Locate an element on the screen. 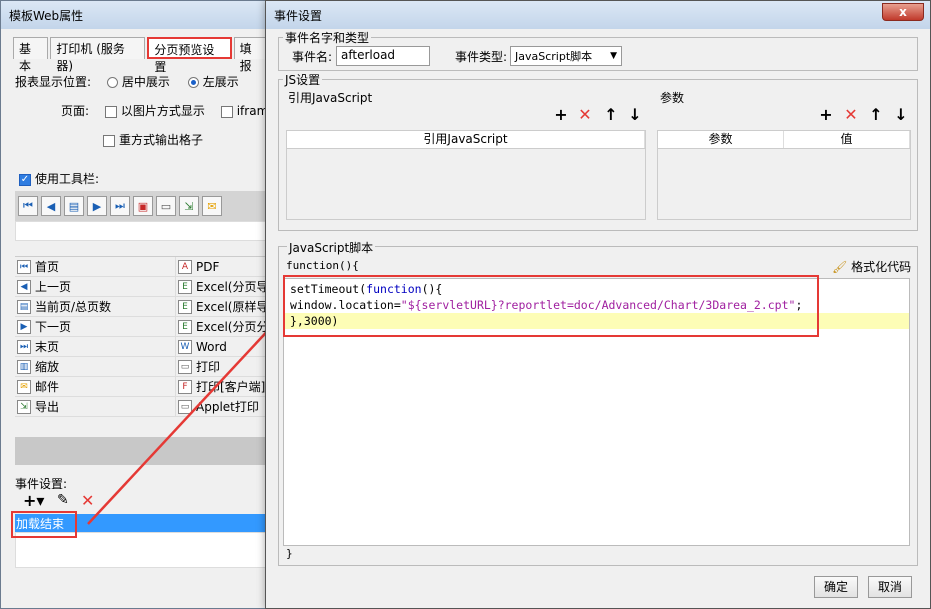 This screenshot has width=931, height=609. param-column: 参数 is located at coordinates (721, 139).